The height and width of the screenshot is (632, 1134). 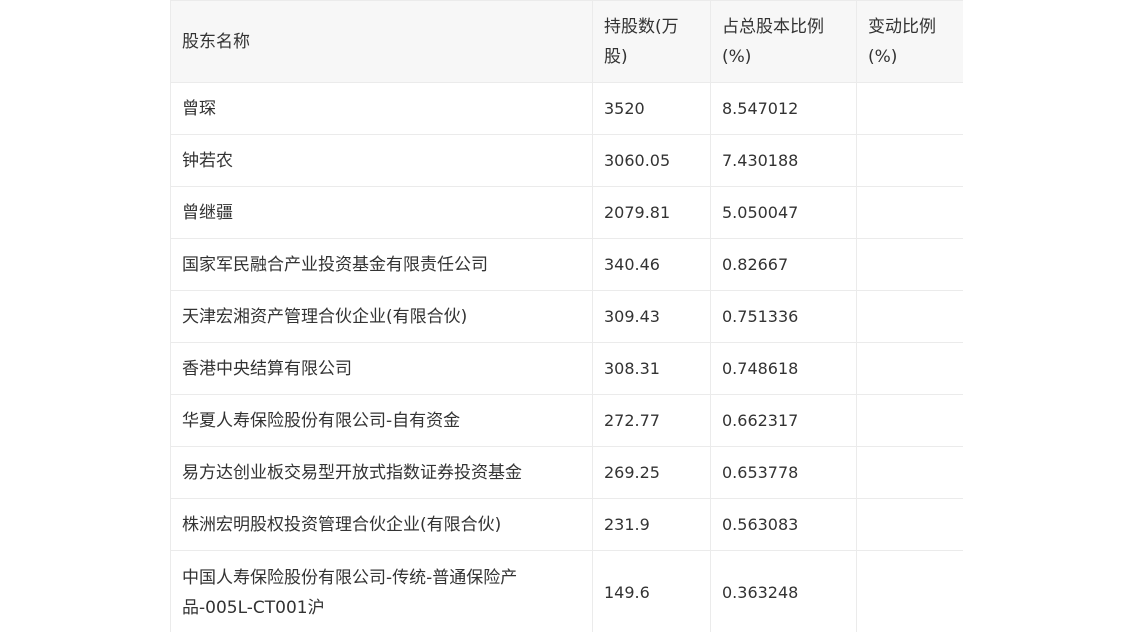 I want to click on table-row: 曾继疆 2079.81 5.050047, so click(x=566, y=212).